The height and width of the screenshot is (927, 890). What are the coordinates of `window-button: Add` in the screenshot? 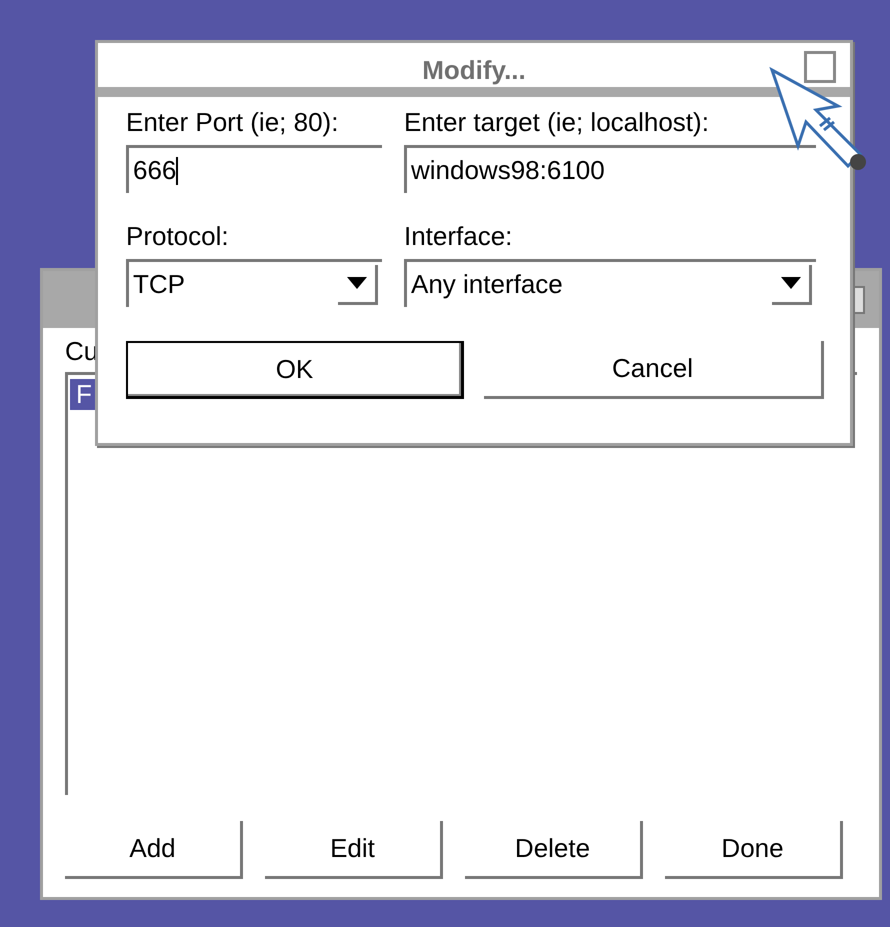 It's located at (154, 850).